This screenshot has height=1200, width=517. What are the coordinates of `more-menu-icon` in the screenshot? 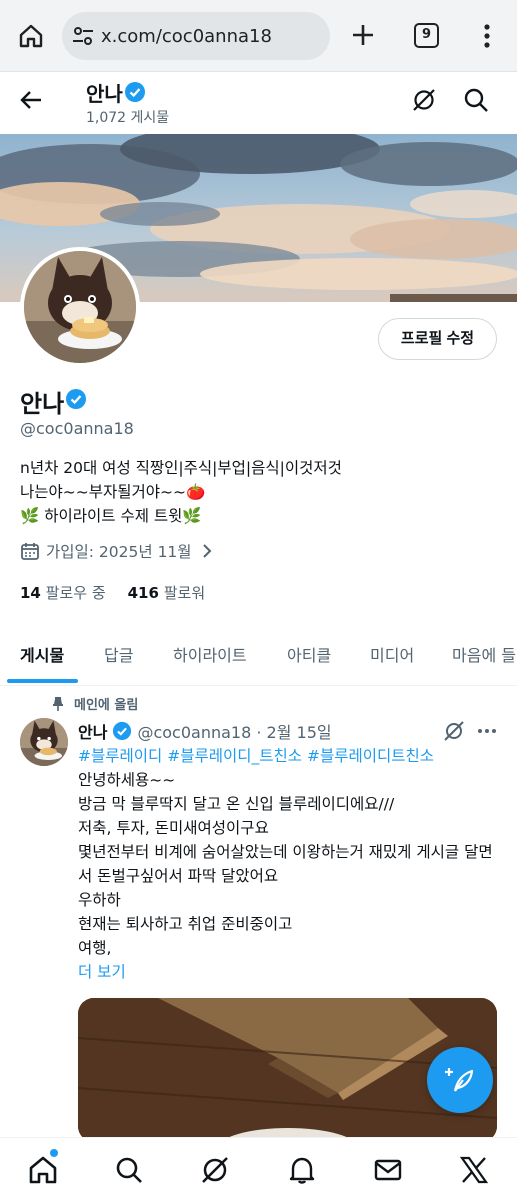 It's located at (487, 36).